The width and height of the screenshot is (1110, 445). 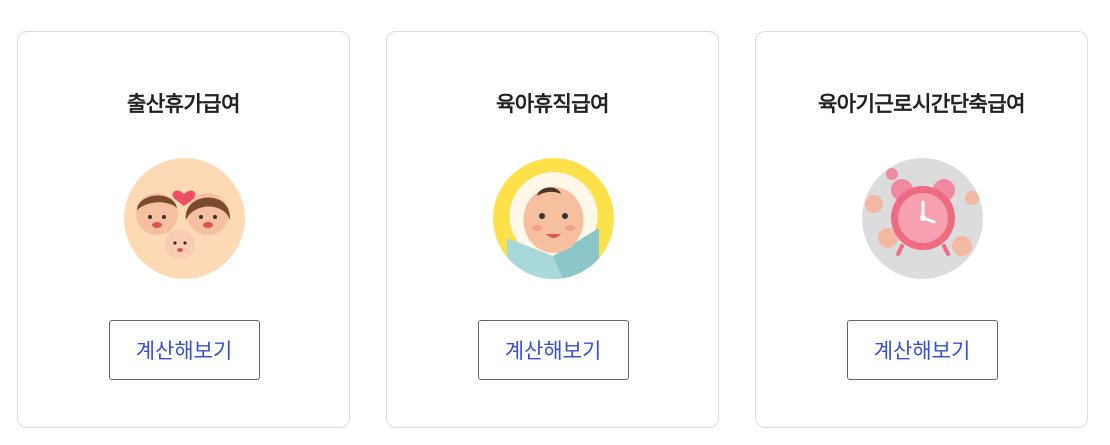 I want to click on family-icon, so click(x=184, y=218).